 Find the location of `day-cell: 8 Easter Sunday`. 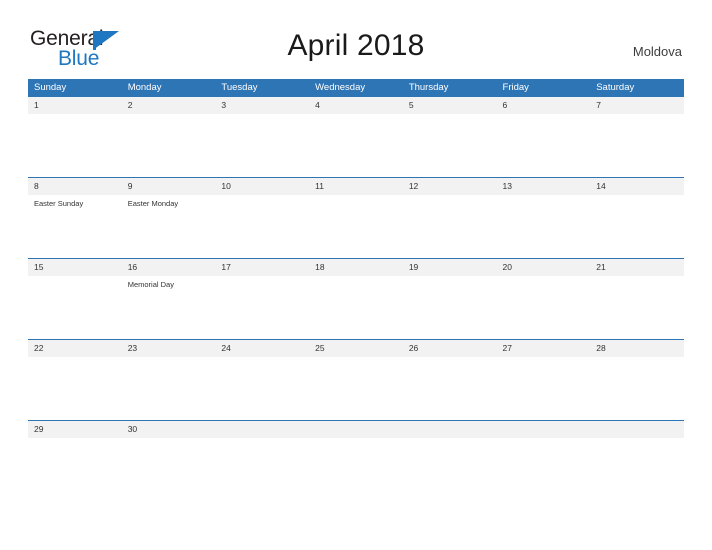

day-cell: 8 Easter Sunday is located at coordinates (75, 218).